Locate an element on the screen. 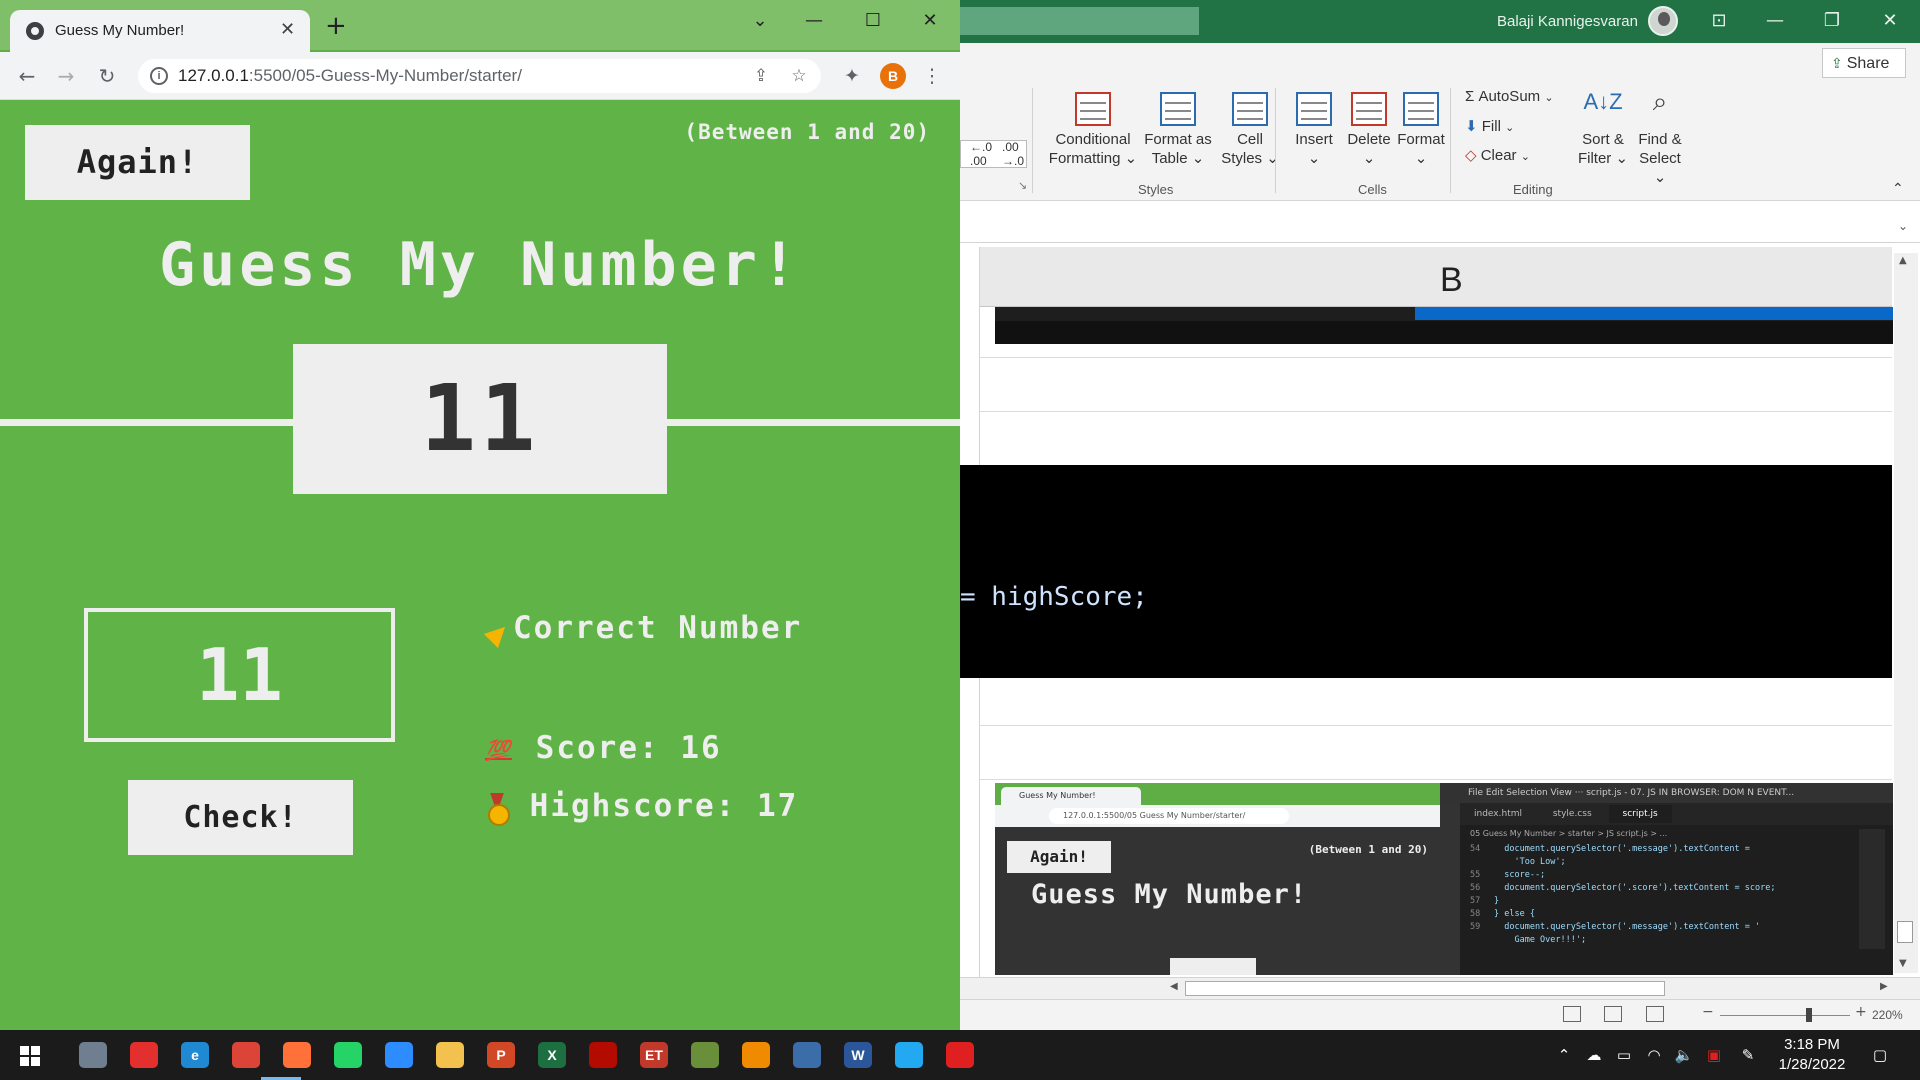 This screenshot has width=1920, height=1080. action-center-icon: ▢ is located at coordinates (1880, 1055).